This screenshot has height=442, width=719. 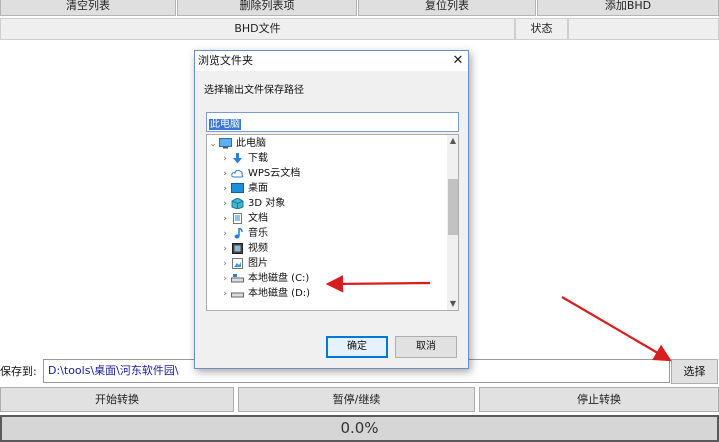 I want to click on scroll-up-icon: ▲, so click(x=452, y=141).